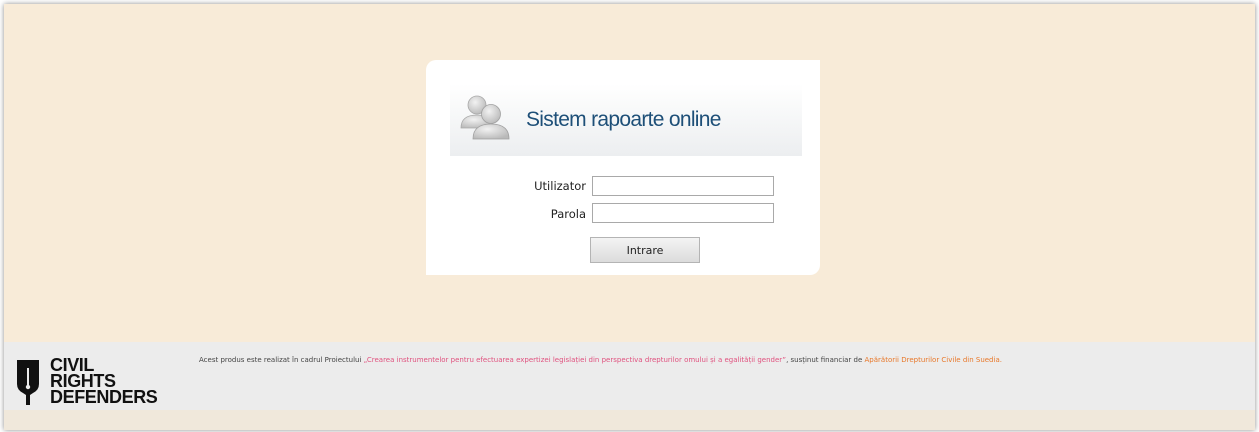 This screenshot has height=432, width=1259. I want to click on username-field, so click(683, 186).